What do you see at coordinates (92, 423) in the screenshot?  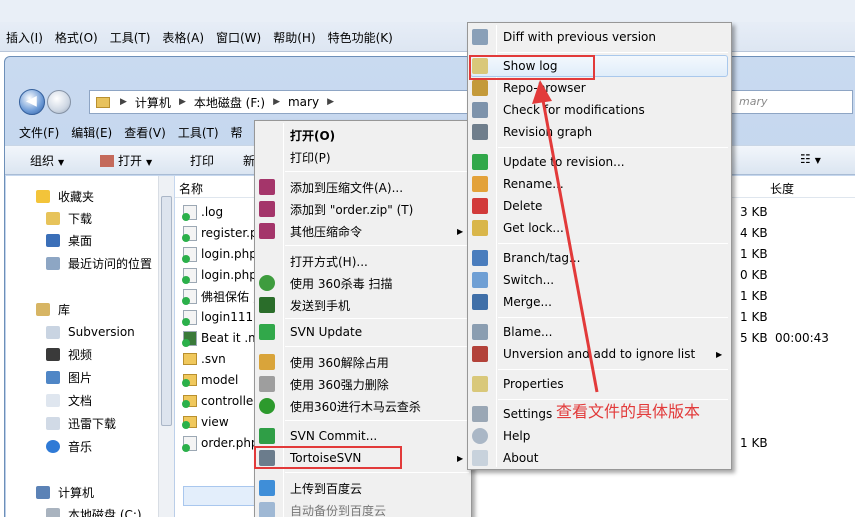 I see `nav-label: 迅雷下载` at bounding box center [92, 423].